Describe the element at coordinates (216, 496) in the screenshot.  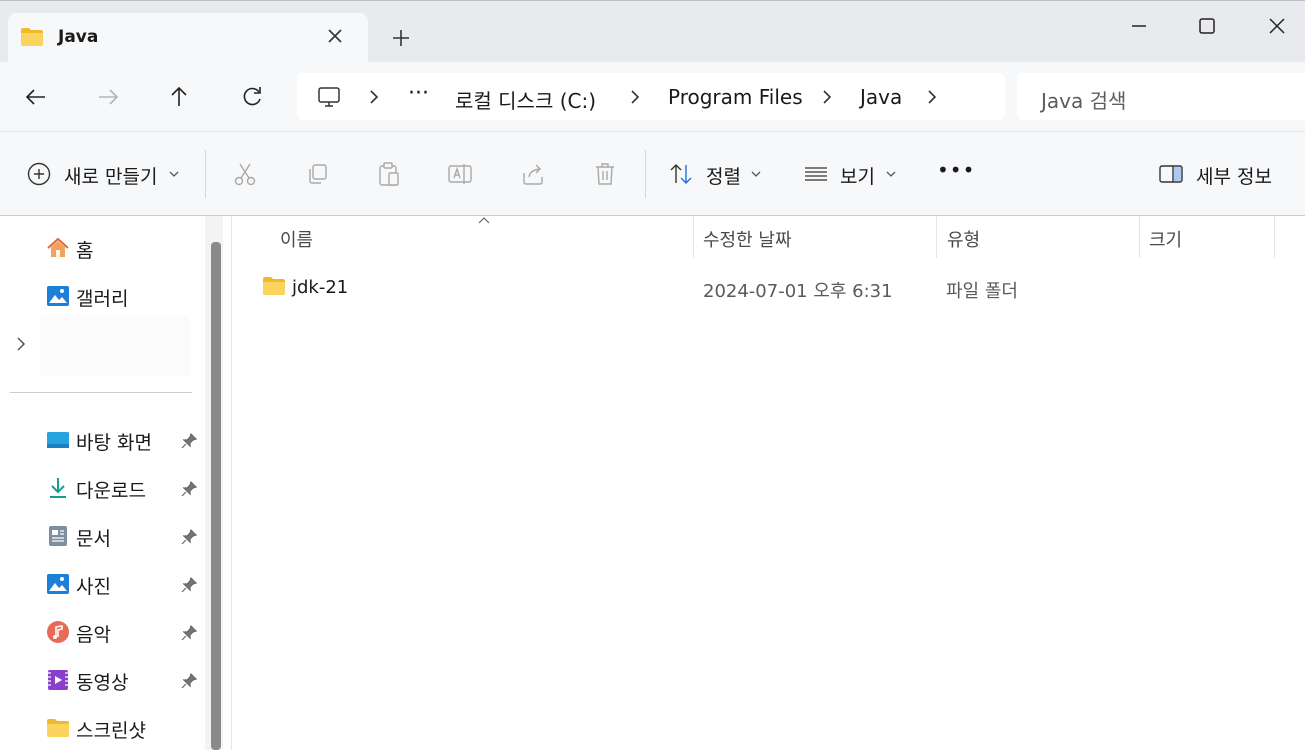
I see `sidebar-scrollbar-thumb` at that location.